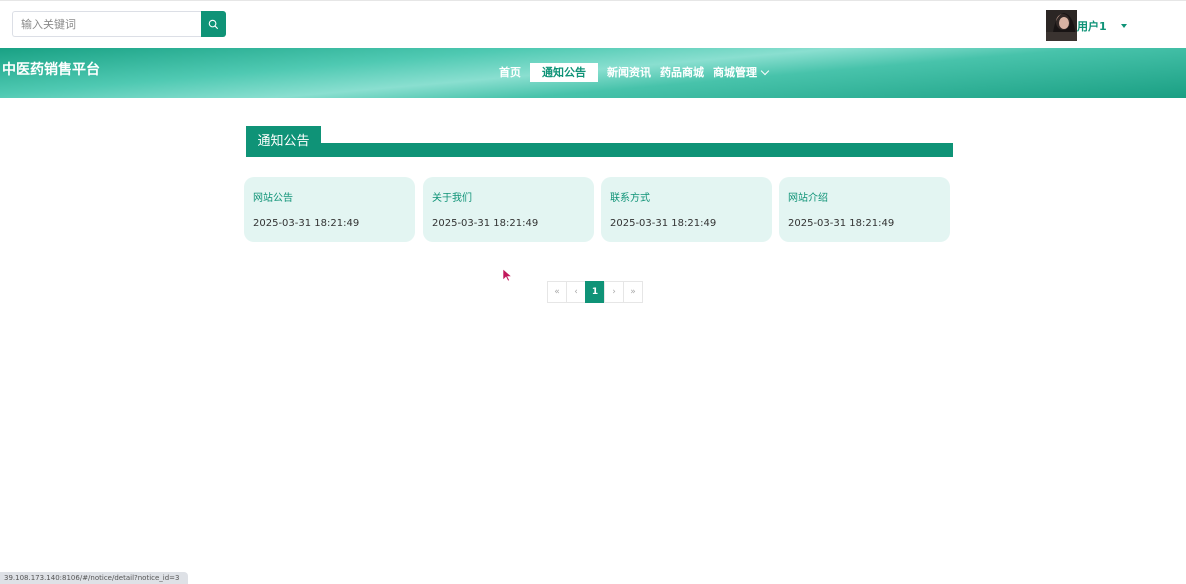  I want to click on caret-down-icon, so click(1123, 25).